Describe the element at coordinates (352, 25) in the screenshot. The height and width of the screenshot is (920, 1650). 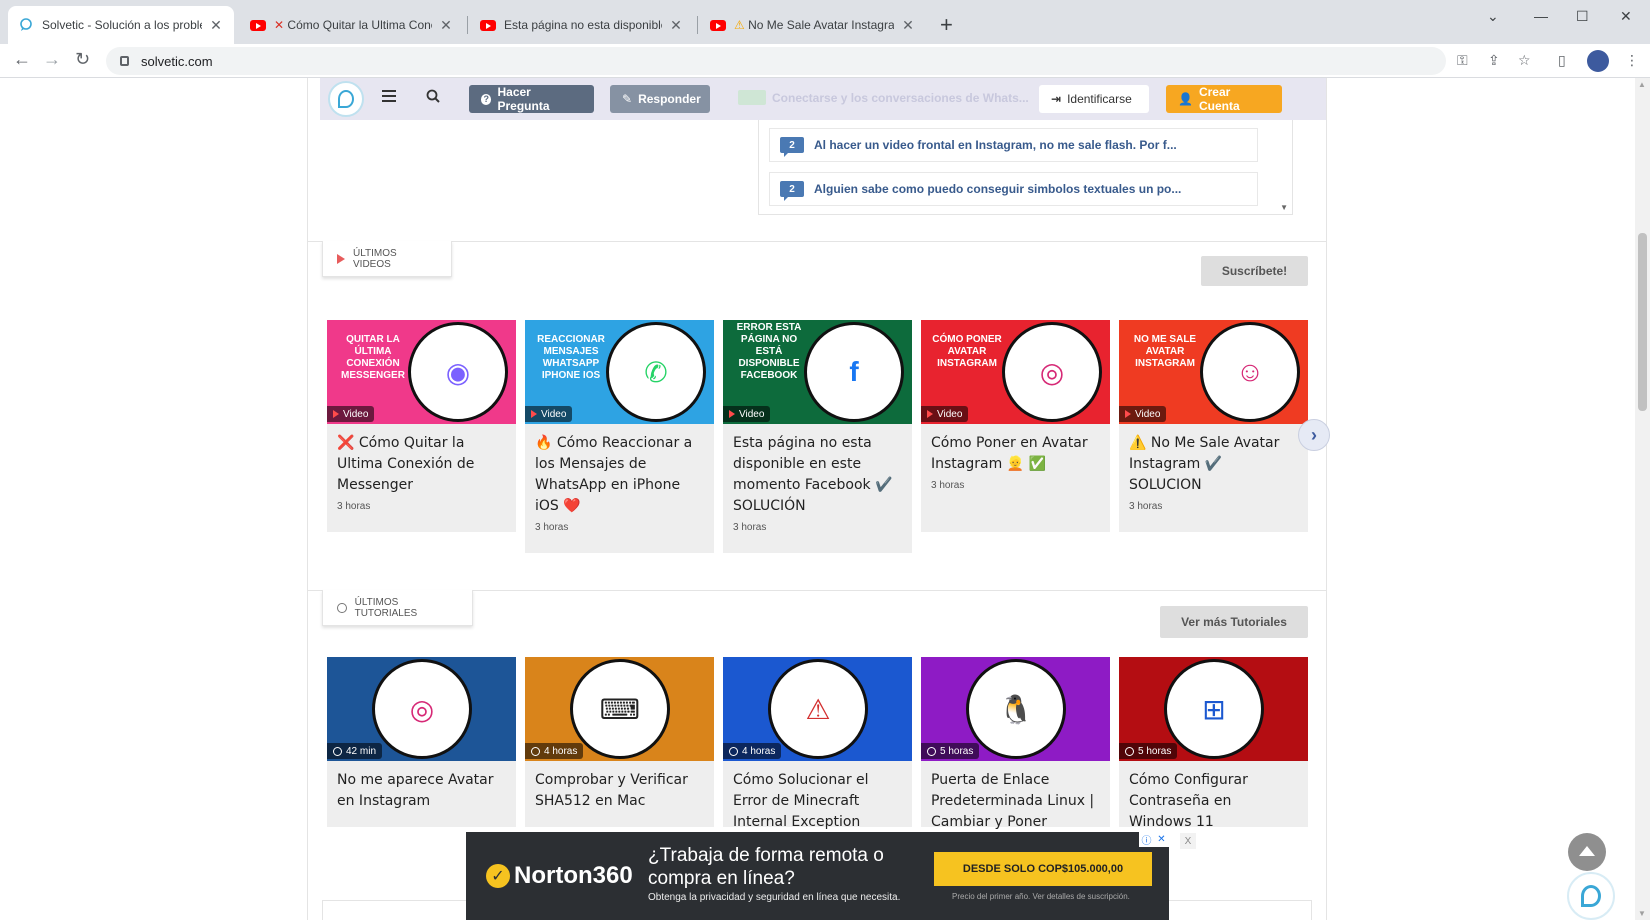
I see `tab-messenger-video: ✕ Cómo Quitar la Ultima Conex ✕` at that location.